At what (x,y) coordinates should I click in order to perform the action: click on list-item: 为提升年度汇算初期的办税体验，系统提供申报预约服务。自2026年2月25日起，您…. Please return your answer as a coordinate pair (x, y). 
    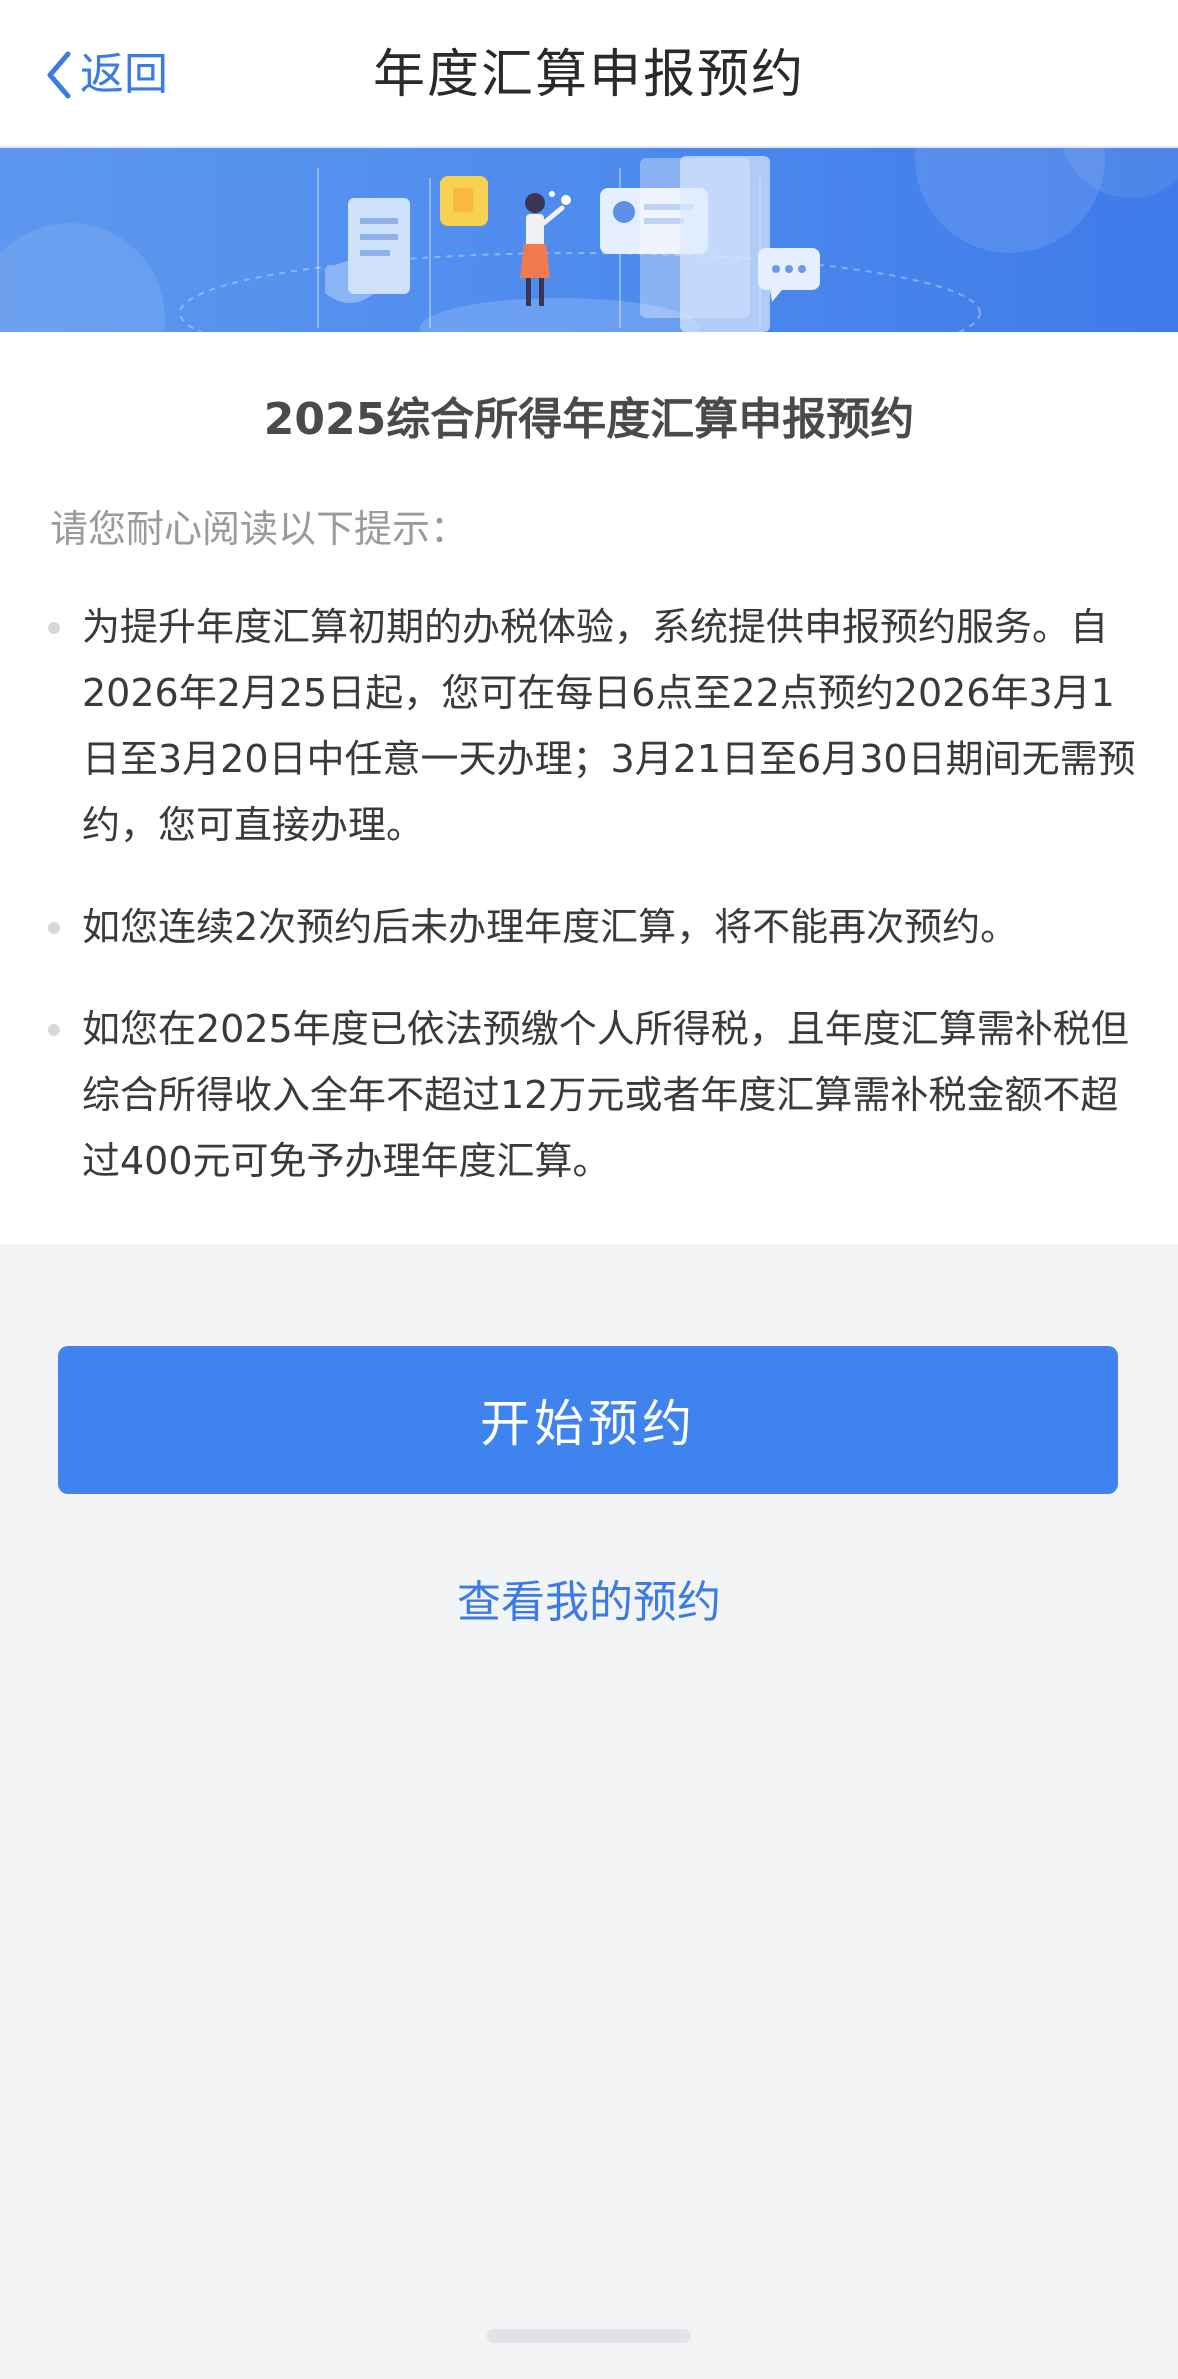
    Looking at the image, I should click on (593, 726).